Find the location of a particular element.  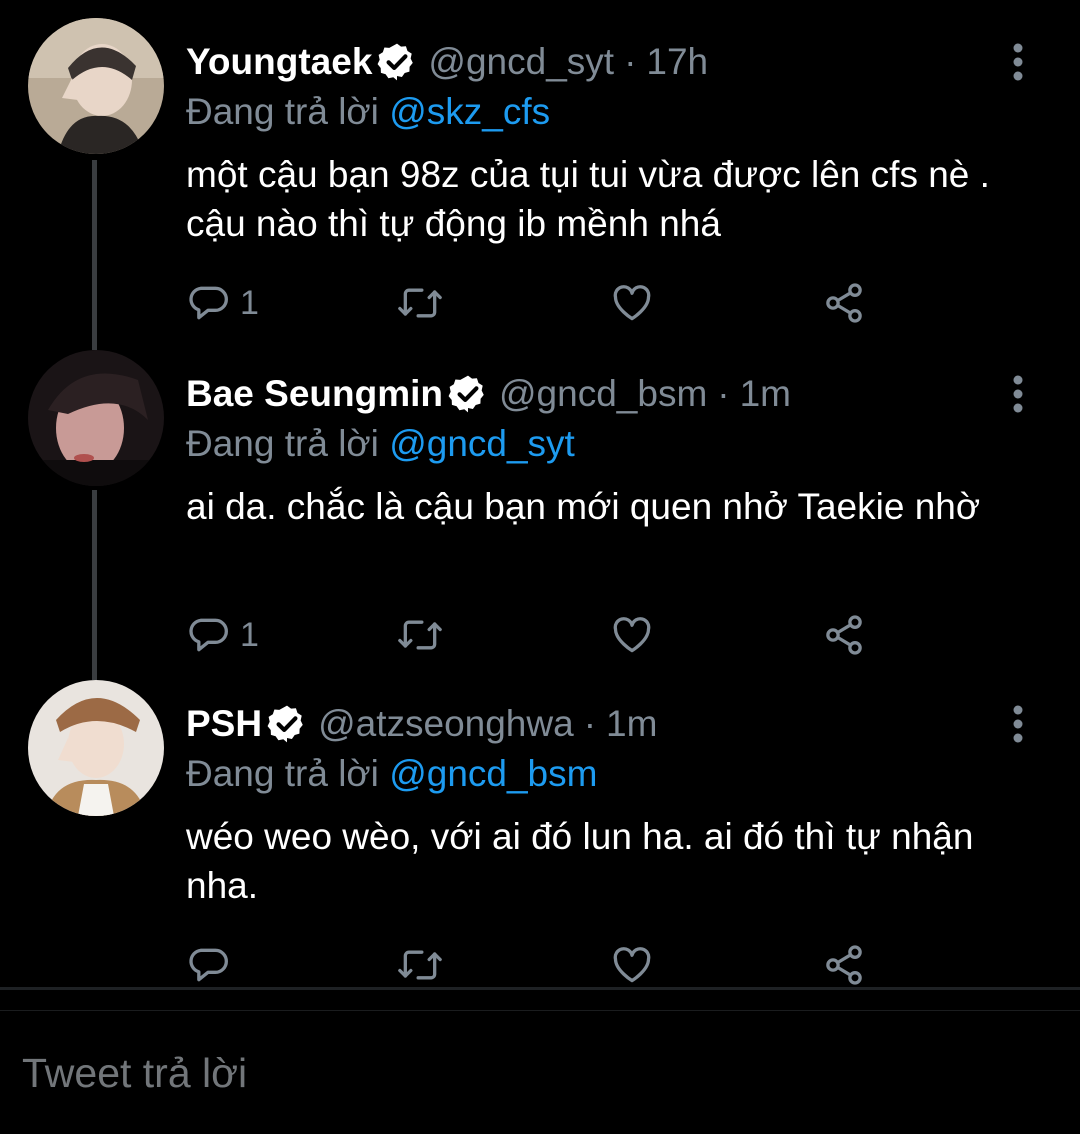

handle: @gncd_syt is located at coordinates (521, 62).